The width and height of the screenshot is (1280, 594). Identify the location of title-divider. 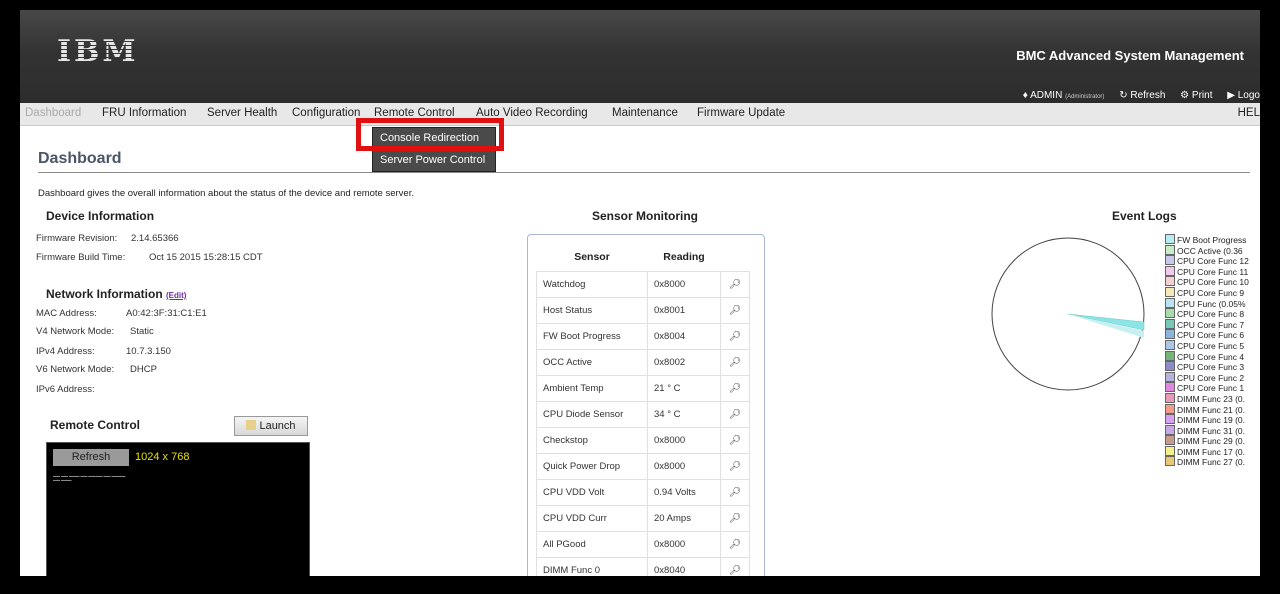
(644, 172).